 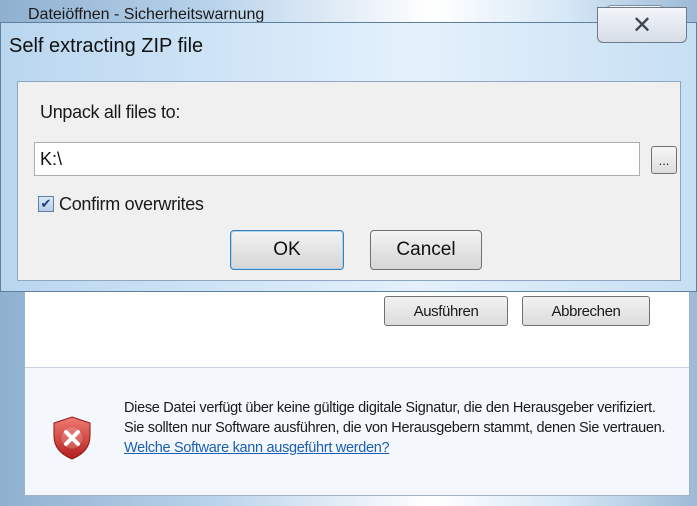 I want to click on close-icon: ✕, so click(x=642, y=25).